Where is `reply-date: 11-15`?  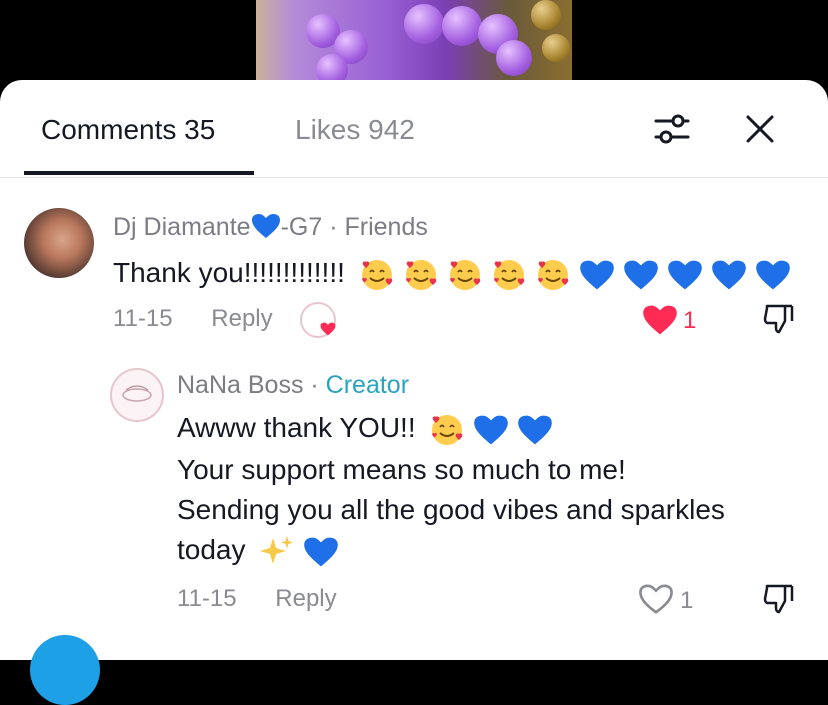 reply-date: 11-15 is located at coordinates (207, 598).